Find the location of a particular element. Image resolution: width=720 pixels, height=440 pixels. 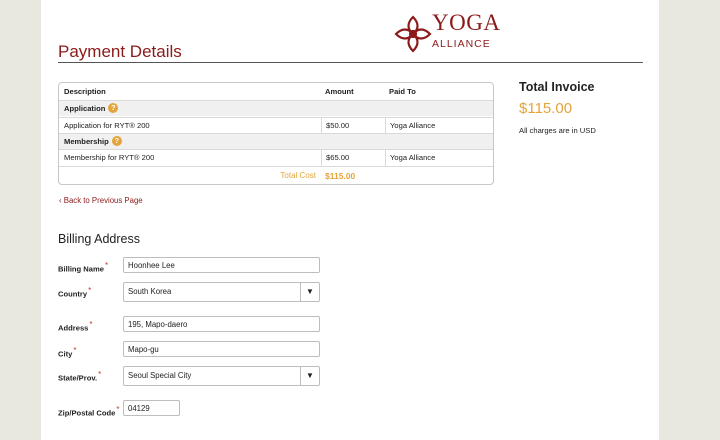

country-label: Country* is located at coordinates (75, 292).